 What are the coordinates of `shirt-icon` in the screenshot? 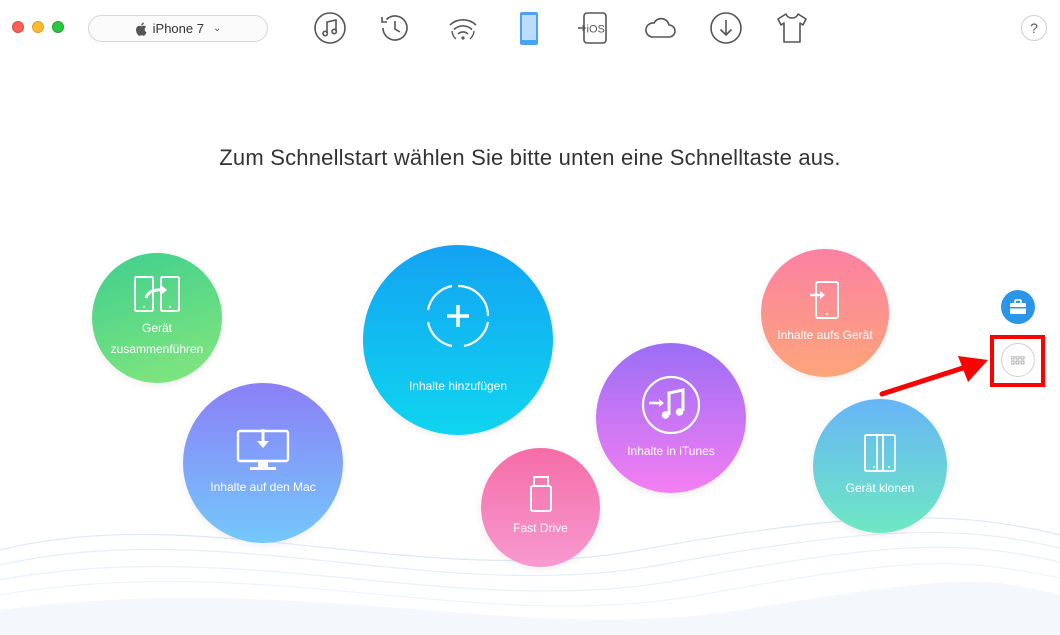 It's located at (792, 28).